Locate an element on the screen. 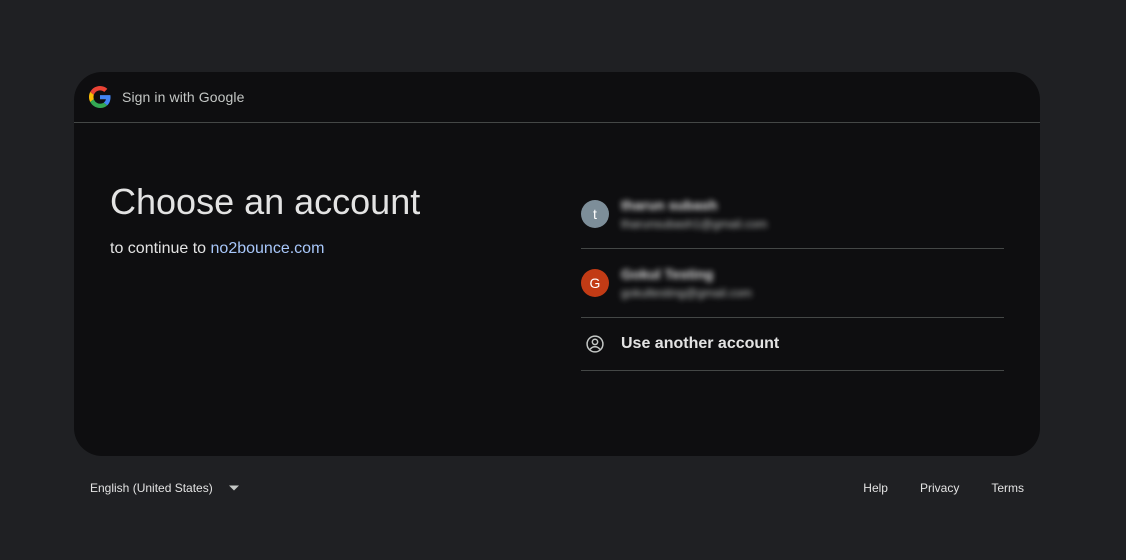  avatar: G is located at coordinates (595, 283).